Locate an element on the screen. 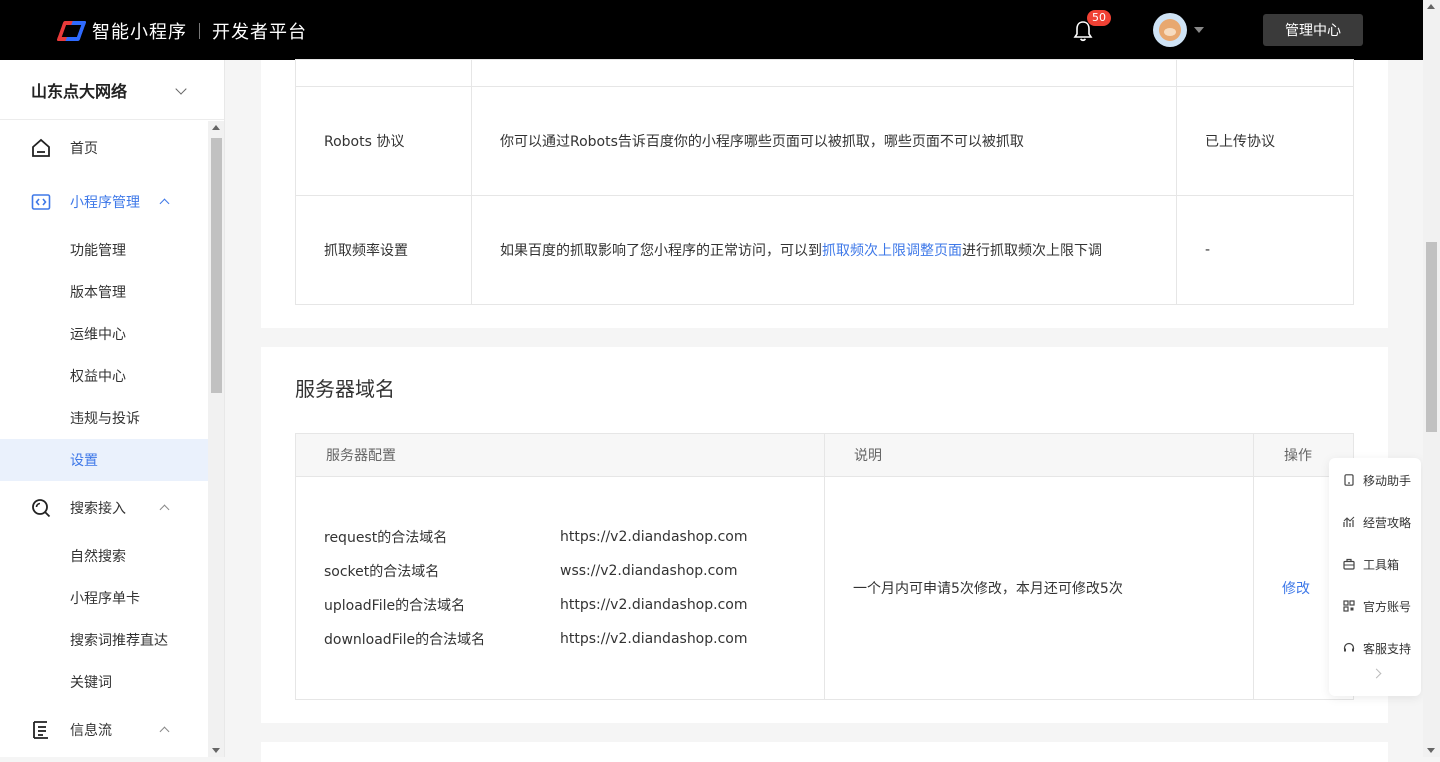 This screenshot has width=1440, height=762. sidebar-item-keyword-direct: 搜索词推荐直达 is located at coordinates (104, 640).